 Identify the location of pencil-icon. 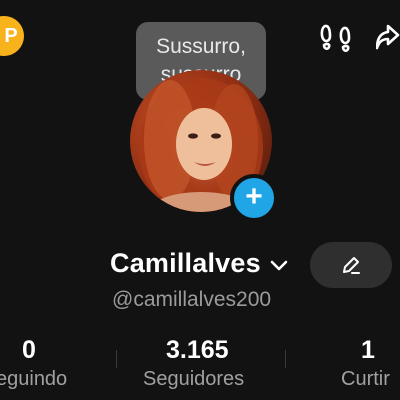
(351, 265).